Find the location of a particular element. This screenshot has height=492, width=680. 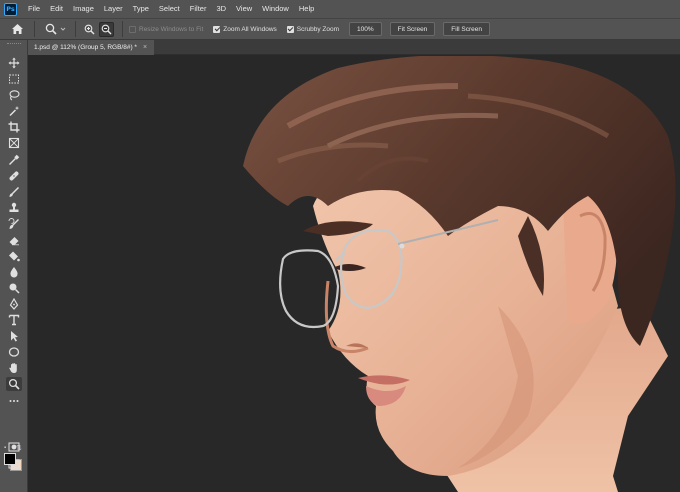

chevron-down-icon is located at coordinates (62, 29).